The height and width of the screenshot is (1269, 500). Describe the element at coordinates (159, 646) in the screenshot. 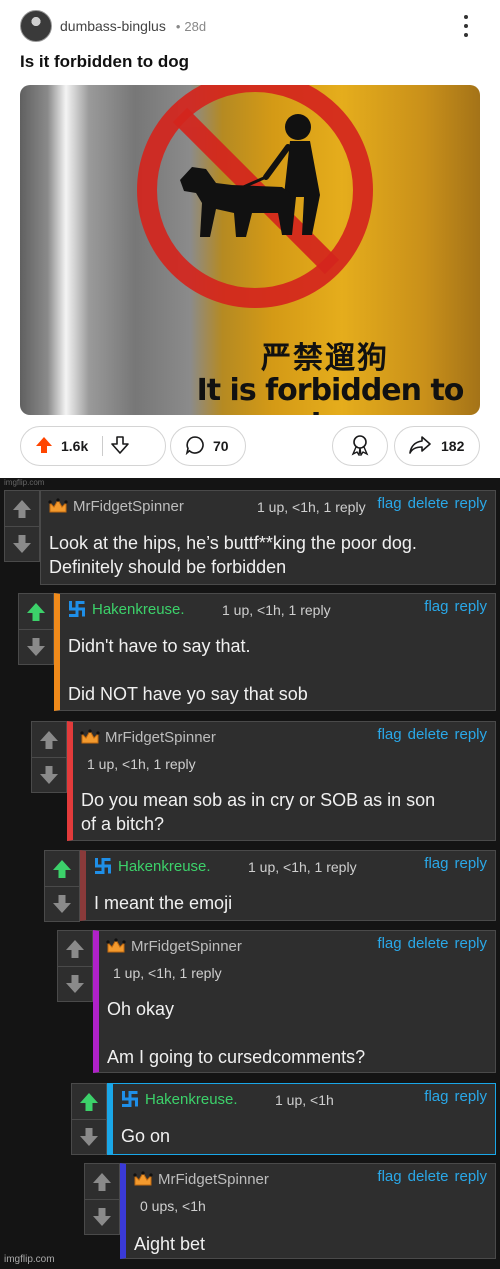

I see `comment-text-line: Didn't have to say that.` at that location.